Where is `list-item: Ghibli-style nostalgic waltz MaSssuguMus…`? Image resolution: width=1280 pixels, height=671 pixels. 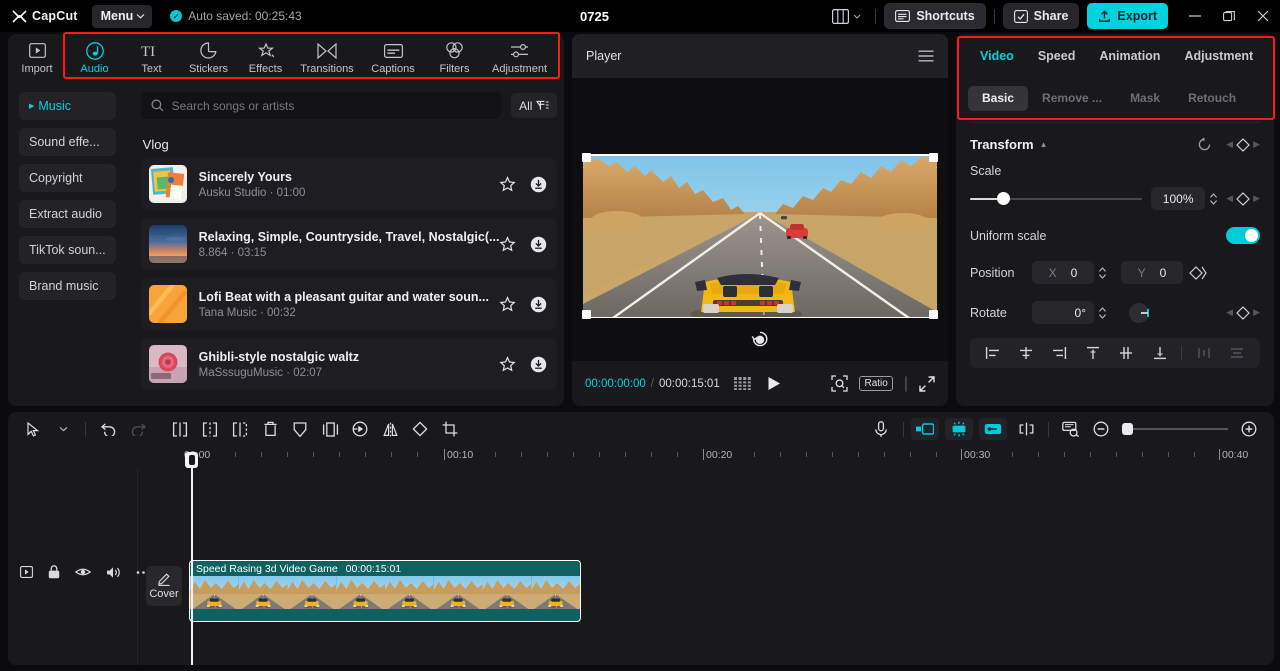 list-item: Ghibli-style nostalgic waltz MaSssuguMus… is located at coordinates (349, 364).